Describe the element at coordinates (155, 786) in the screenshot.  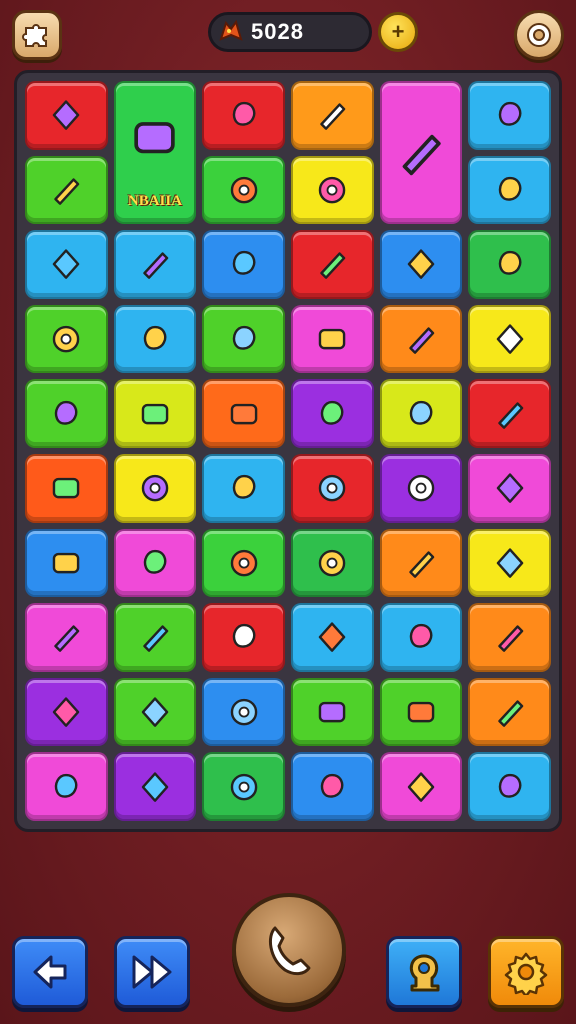
I see `tile-machine` at that location.